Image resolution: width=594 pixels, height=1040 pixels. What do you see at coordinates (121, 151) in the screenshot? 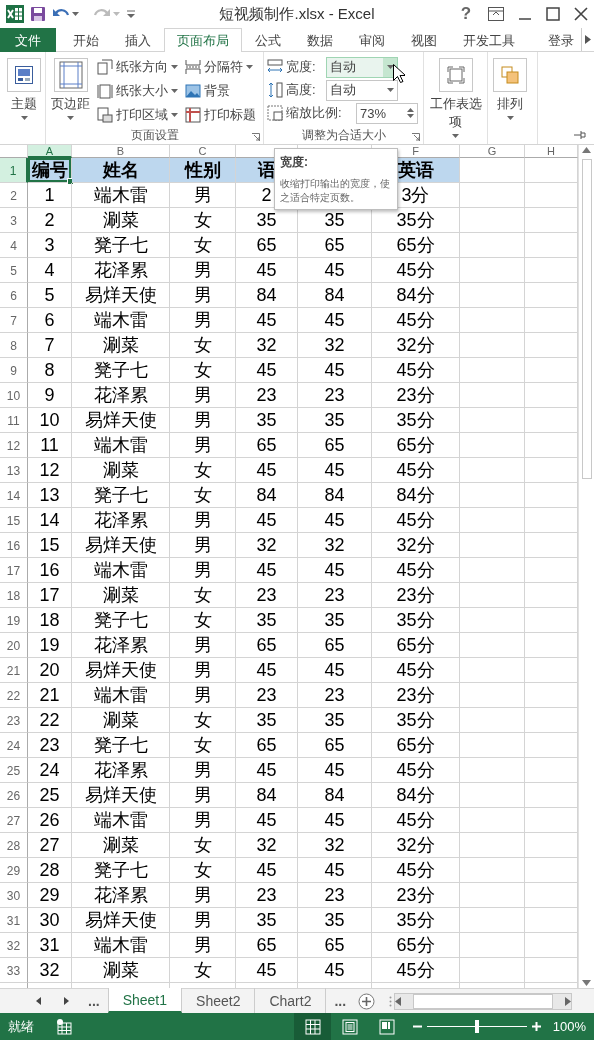
I see `column-header: B` at bounding box center [121, 151].